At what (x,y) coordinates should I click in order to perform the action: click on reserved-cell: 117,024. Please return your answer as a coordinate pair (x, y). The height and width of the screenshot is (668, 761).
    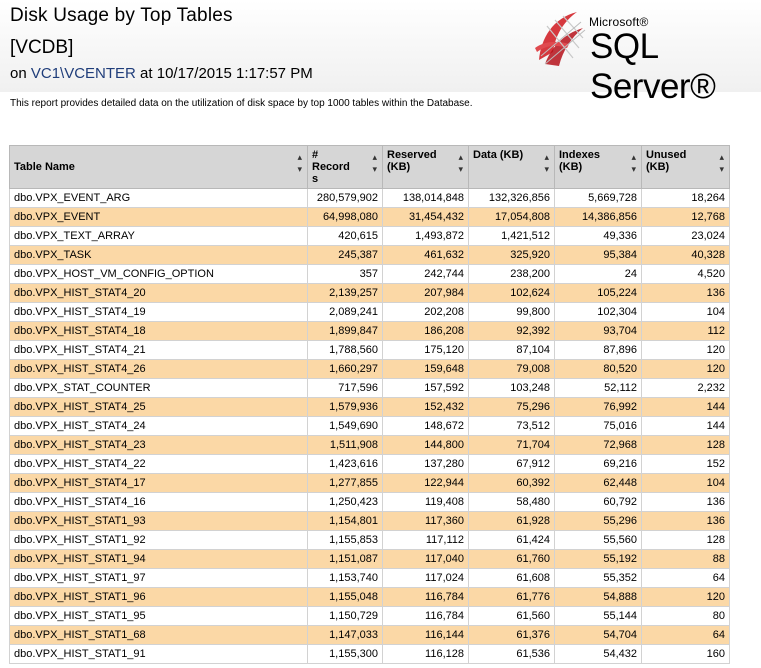
    Looking at the image, I should click on (425, 578).